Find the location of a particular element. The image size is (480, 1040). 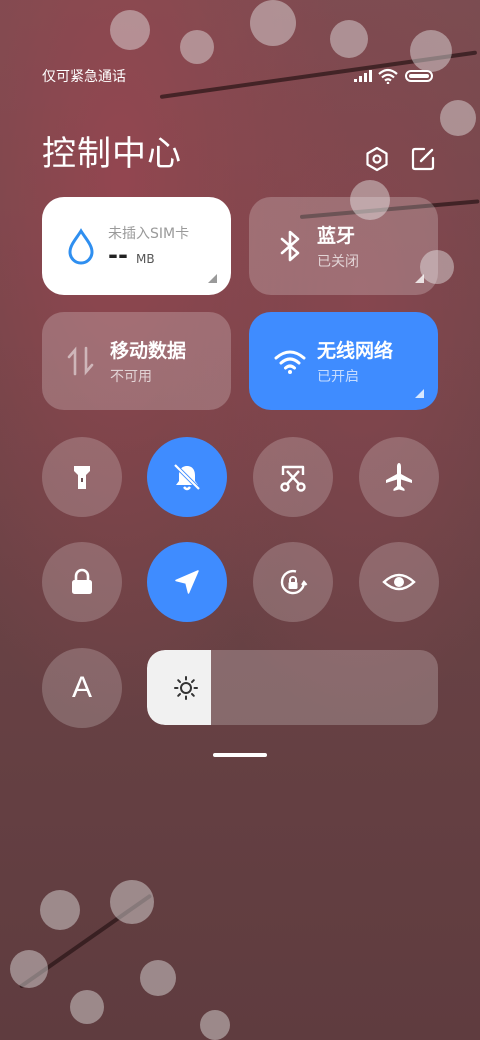

page-title: 控制中心 is located at coordinates (112, 154).